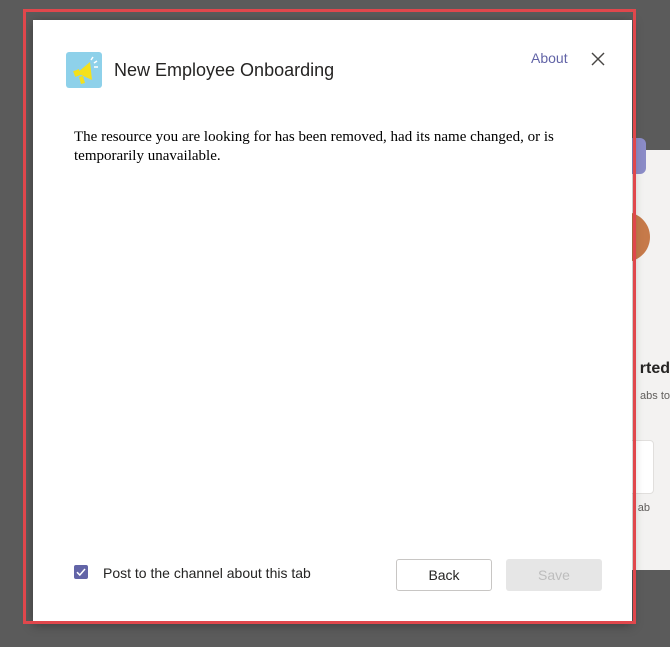  What do you see at coordinates (554, 575) in the screenshot?
I see `save-button: Save` at bounding box center [554, 575].